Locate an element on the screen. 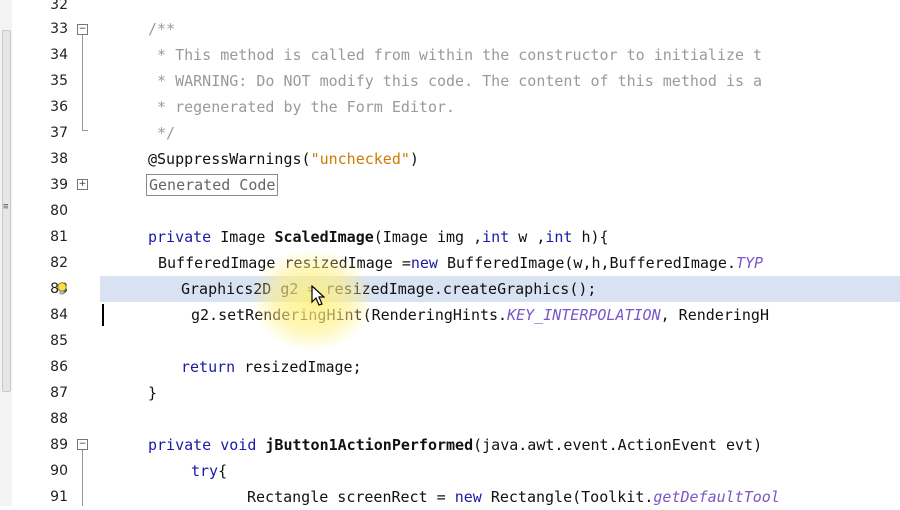  keyword-token: void is located at coordinates (238, 445).